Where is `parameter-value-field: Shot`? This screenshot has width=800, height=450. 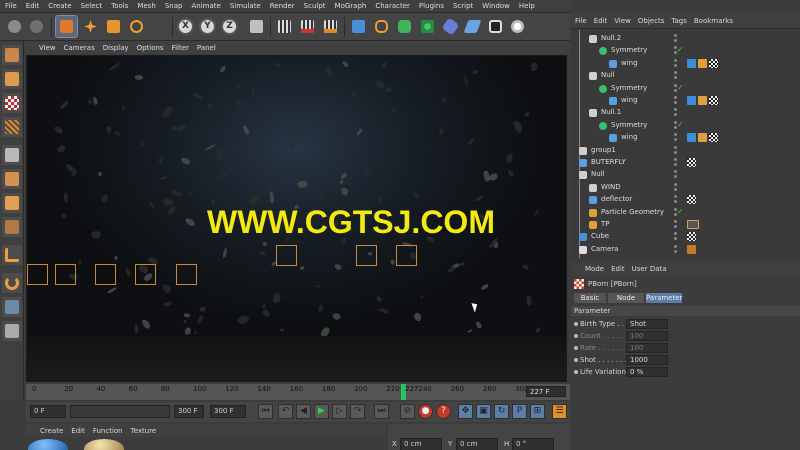 parameter-value-field: Shot is located at coordinates (647, 324).